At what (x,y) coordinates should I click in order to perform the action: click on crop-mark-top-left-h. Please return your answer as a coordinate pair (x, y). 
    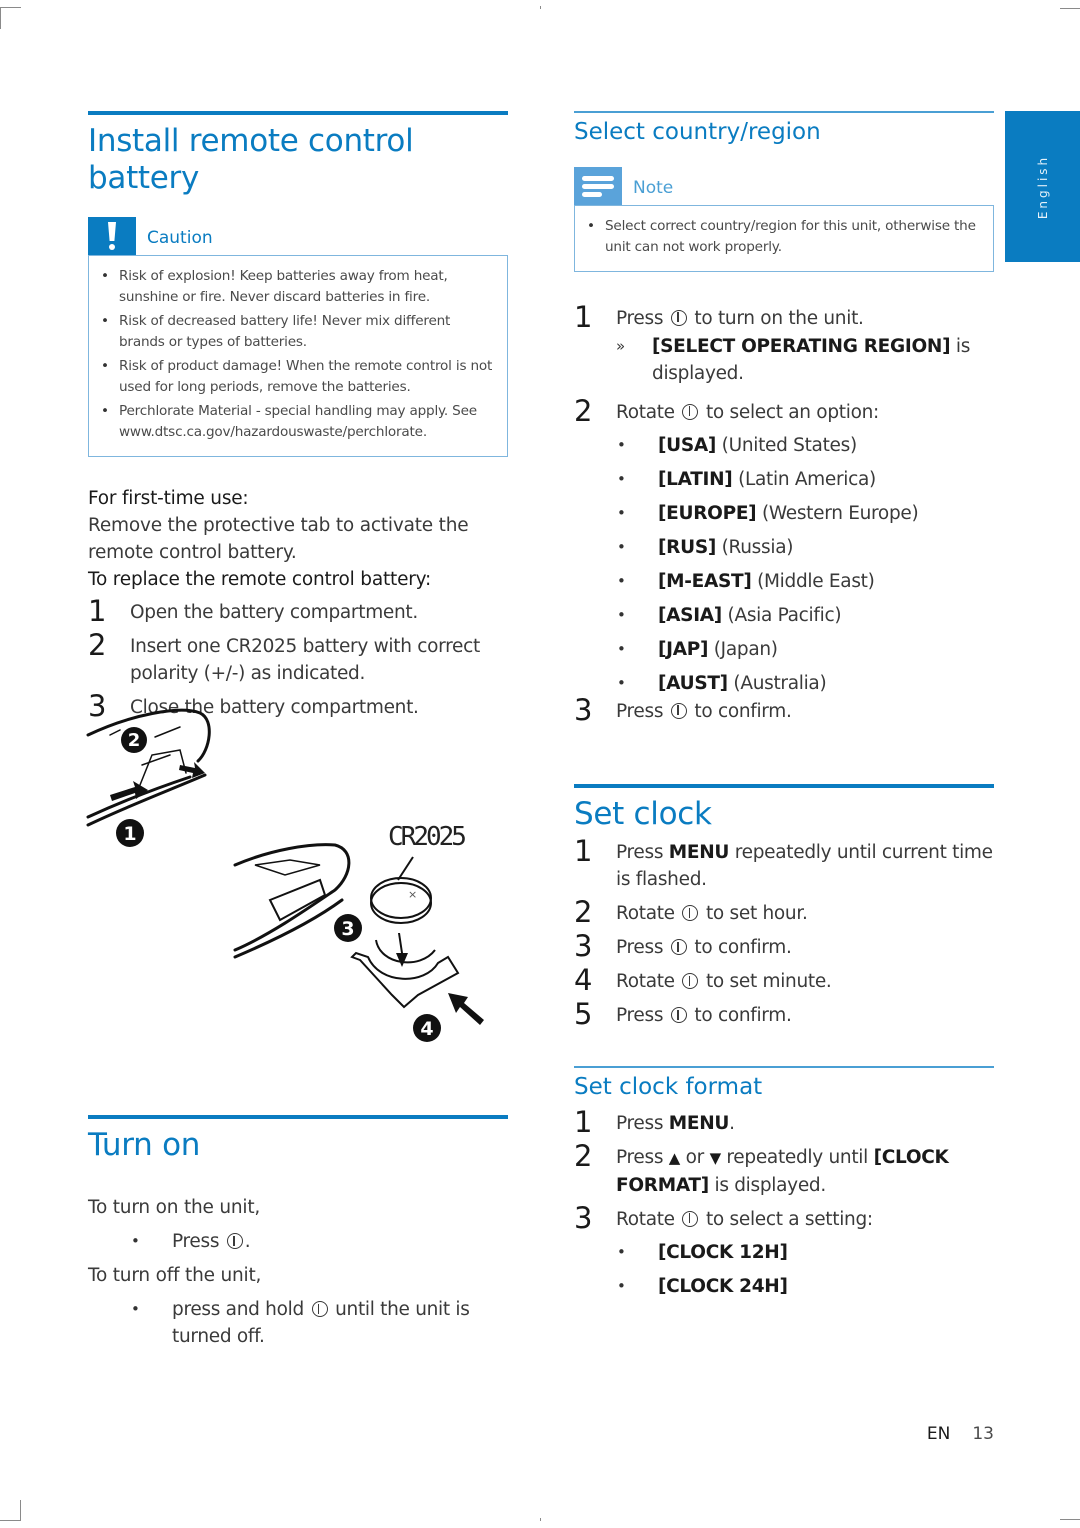
    Looking at the image, I should click on (10, 7).